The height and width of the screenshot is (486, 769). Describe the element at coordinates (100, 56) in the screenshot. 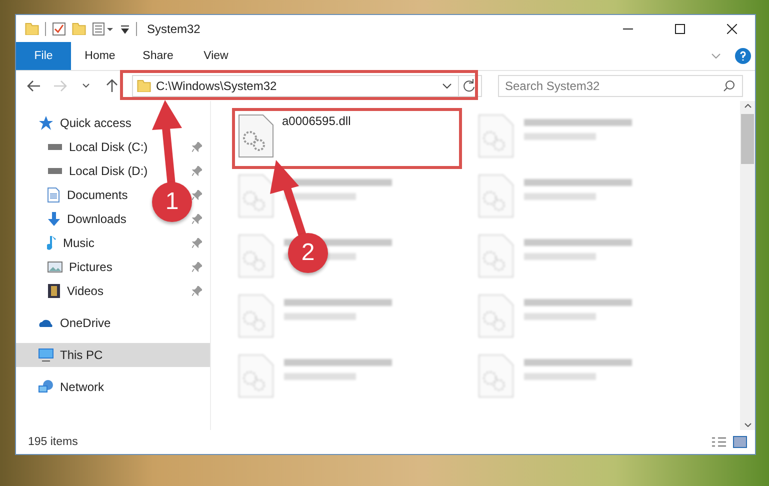

I see `ribbon-tab: Home` at that location.